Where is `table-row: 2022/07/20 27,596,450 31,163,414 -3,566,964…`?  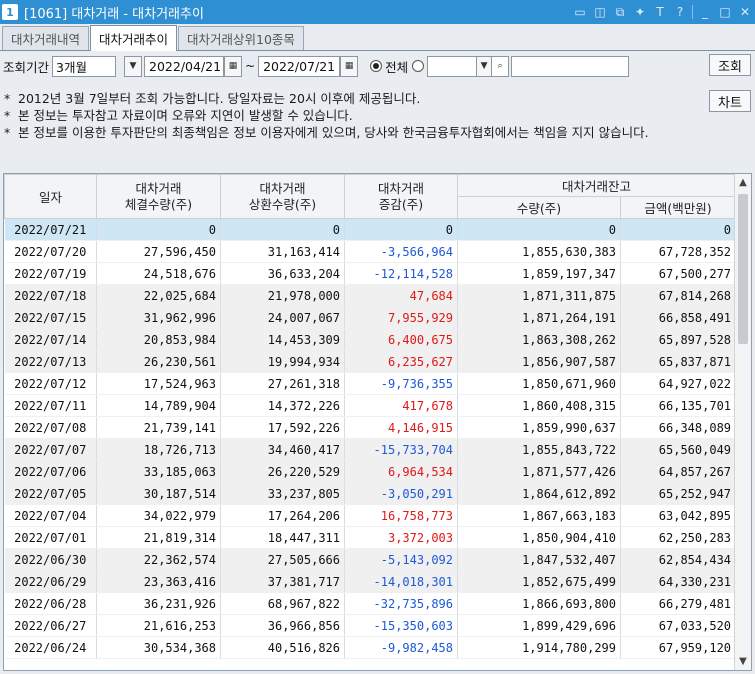 table-row: 2022/07/20 27,596,450 31,163,414 -3,566,964… is located at coordinates (370, 251).